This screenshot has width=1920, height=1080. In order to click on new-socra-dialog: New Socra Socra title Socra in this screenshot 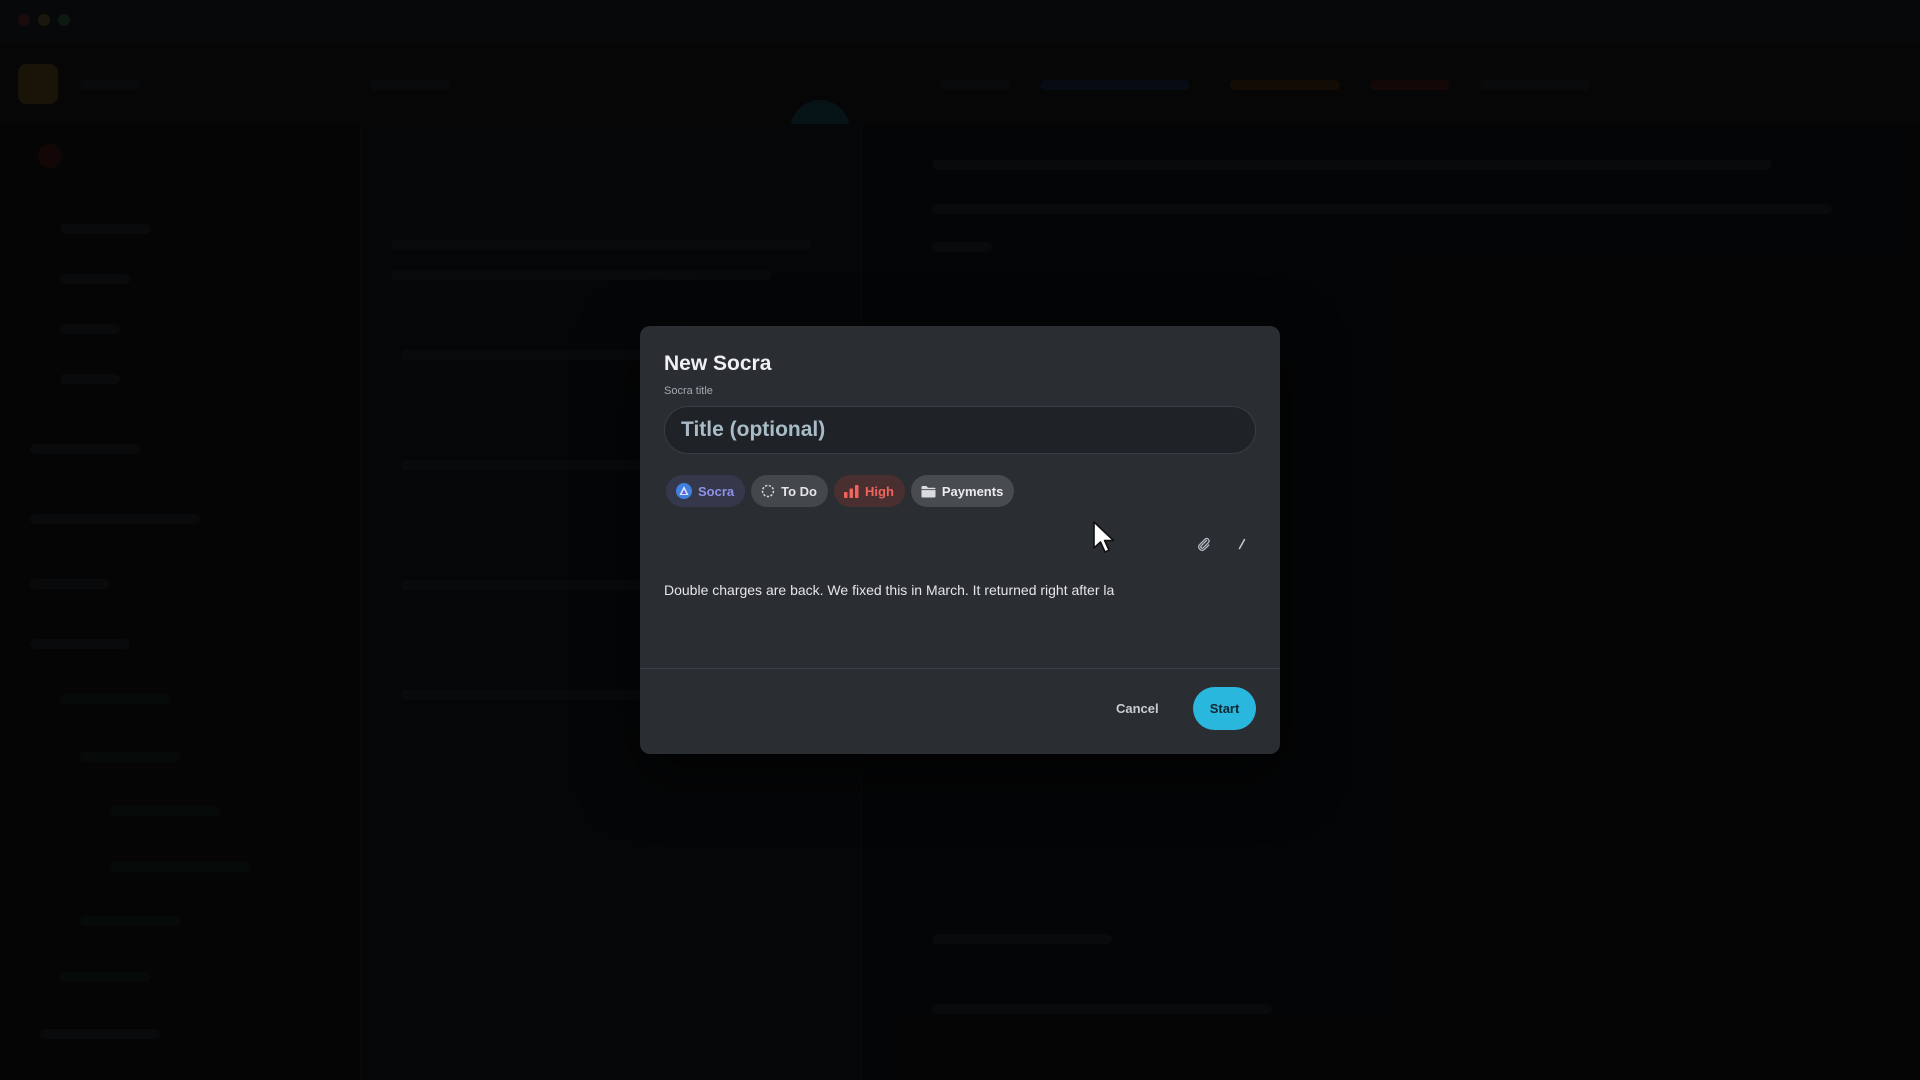, I will do `click(960, 540)`.